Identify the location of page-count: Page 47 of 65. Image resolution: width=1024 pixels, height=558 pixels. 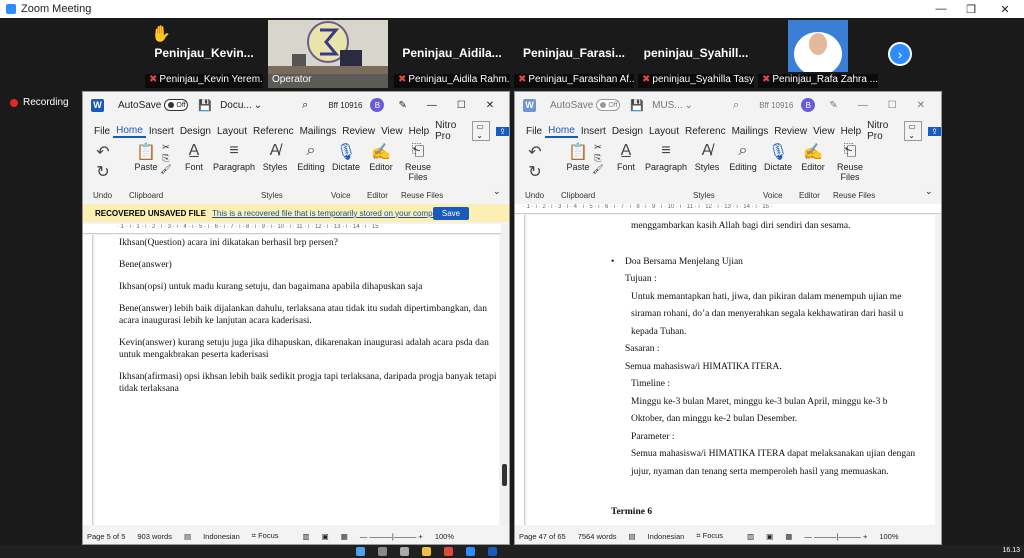
(542, 536).